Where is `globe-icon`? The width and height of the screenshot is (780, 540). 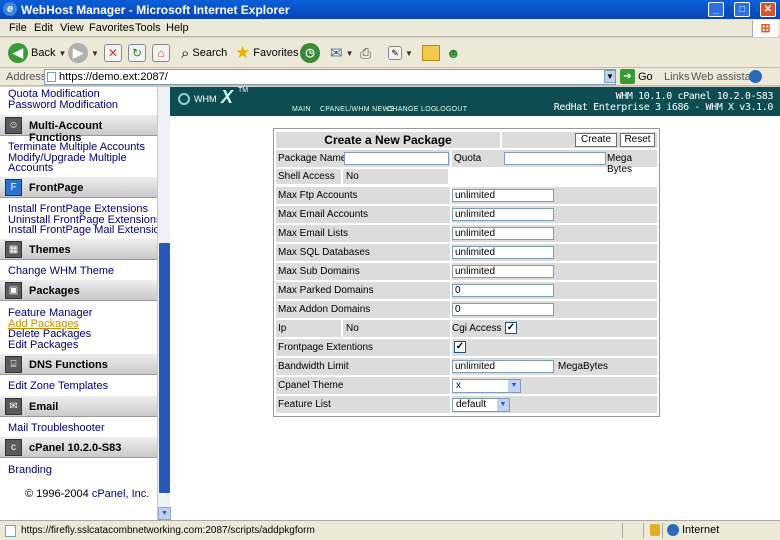 globe-icon is located at coordinates (755, 76).